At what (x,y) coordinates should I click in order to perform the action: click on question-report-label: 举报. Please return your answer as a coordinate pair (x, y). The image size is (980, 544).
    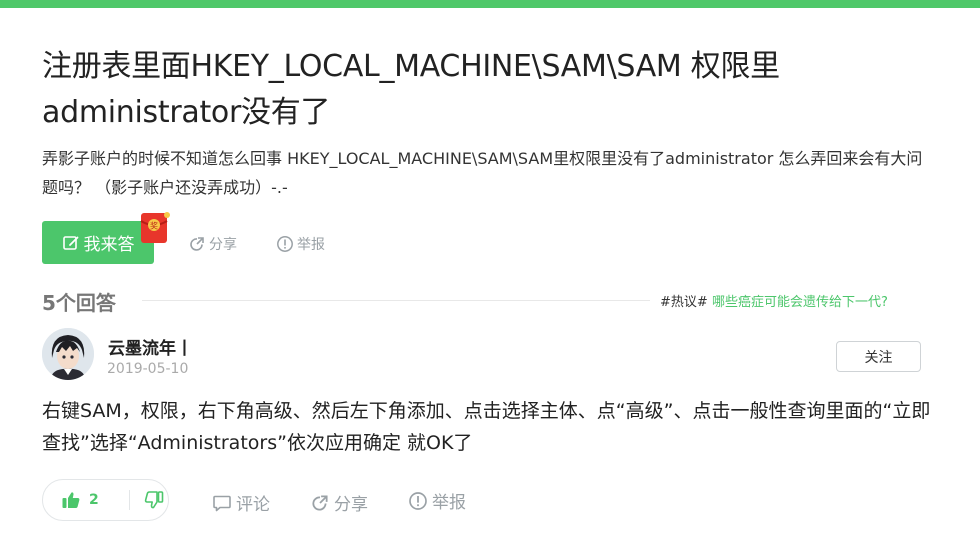
    Looking at the image, I should click on (311, 245).